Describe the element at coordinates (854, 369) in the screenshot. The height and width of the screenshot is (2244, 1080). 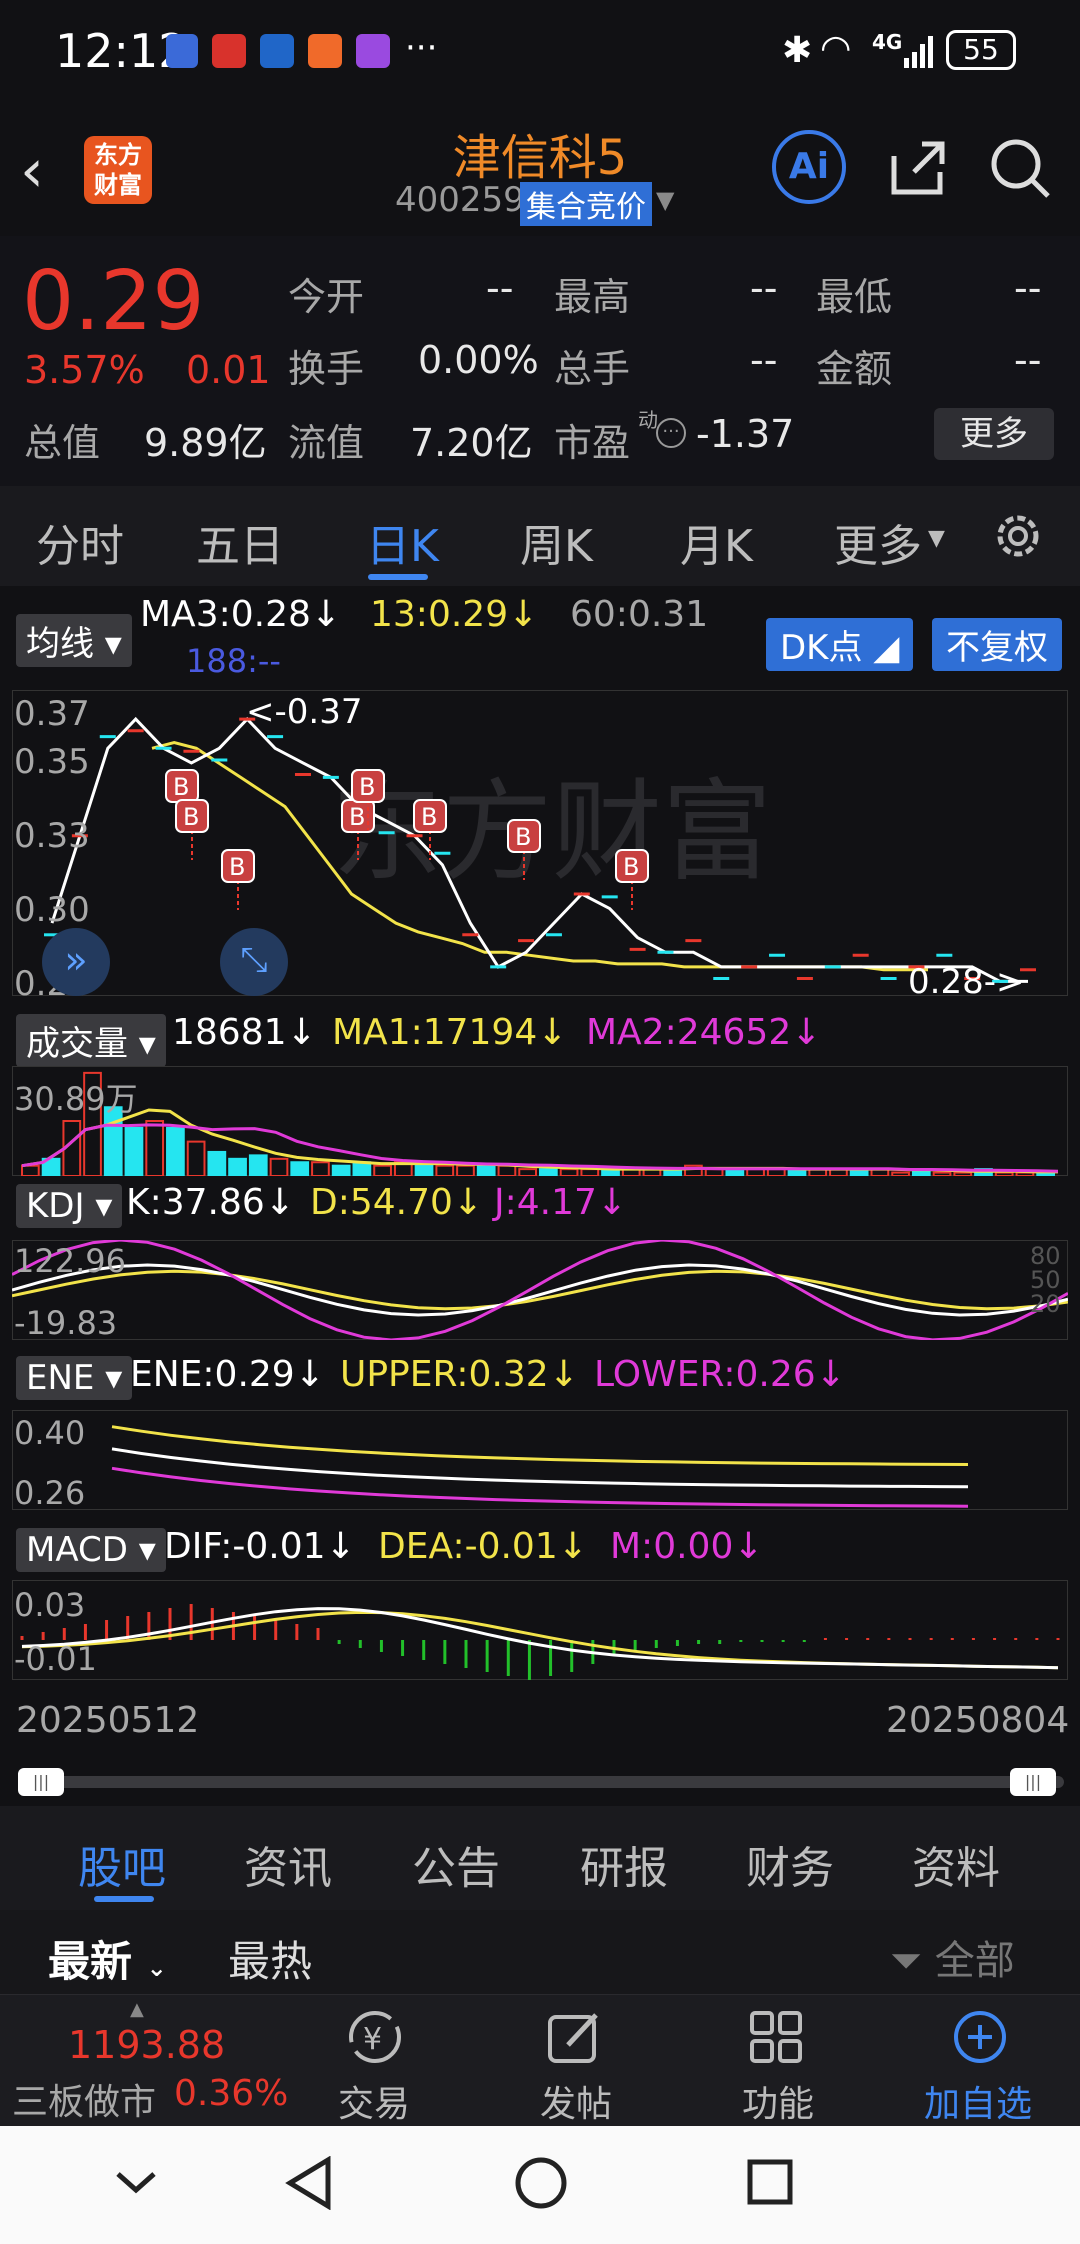
I see `field-label: 金额` at that location.